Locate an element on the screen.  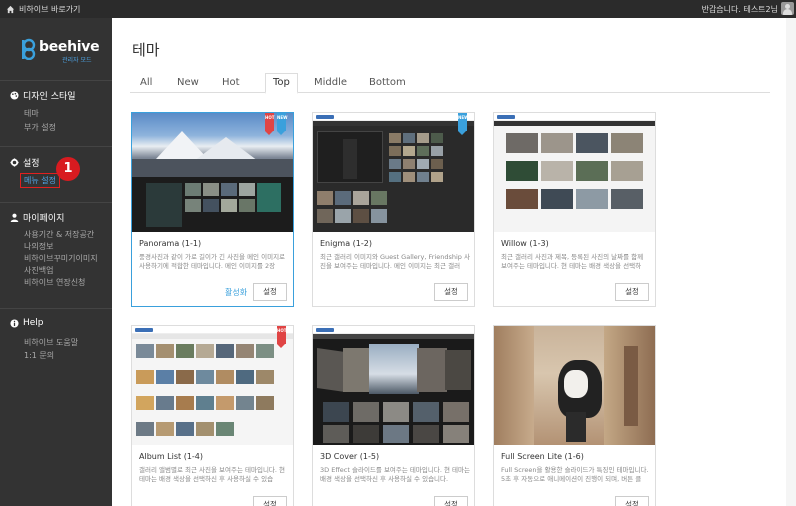
theme-title: 3D Cover (1-5) is located at coordinates (350, 456).